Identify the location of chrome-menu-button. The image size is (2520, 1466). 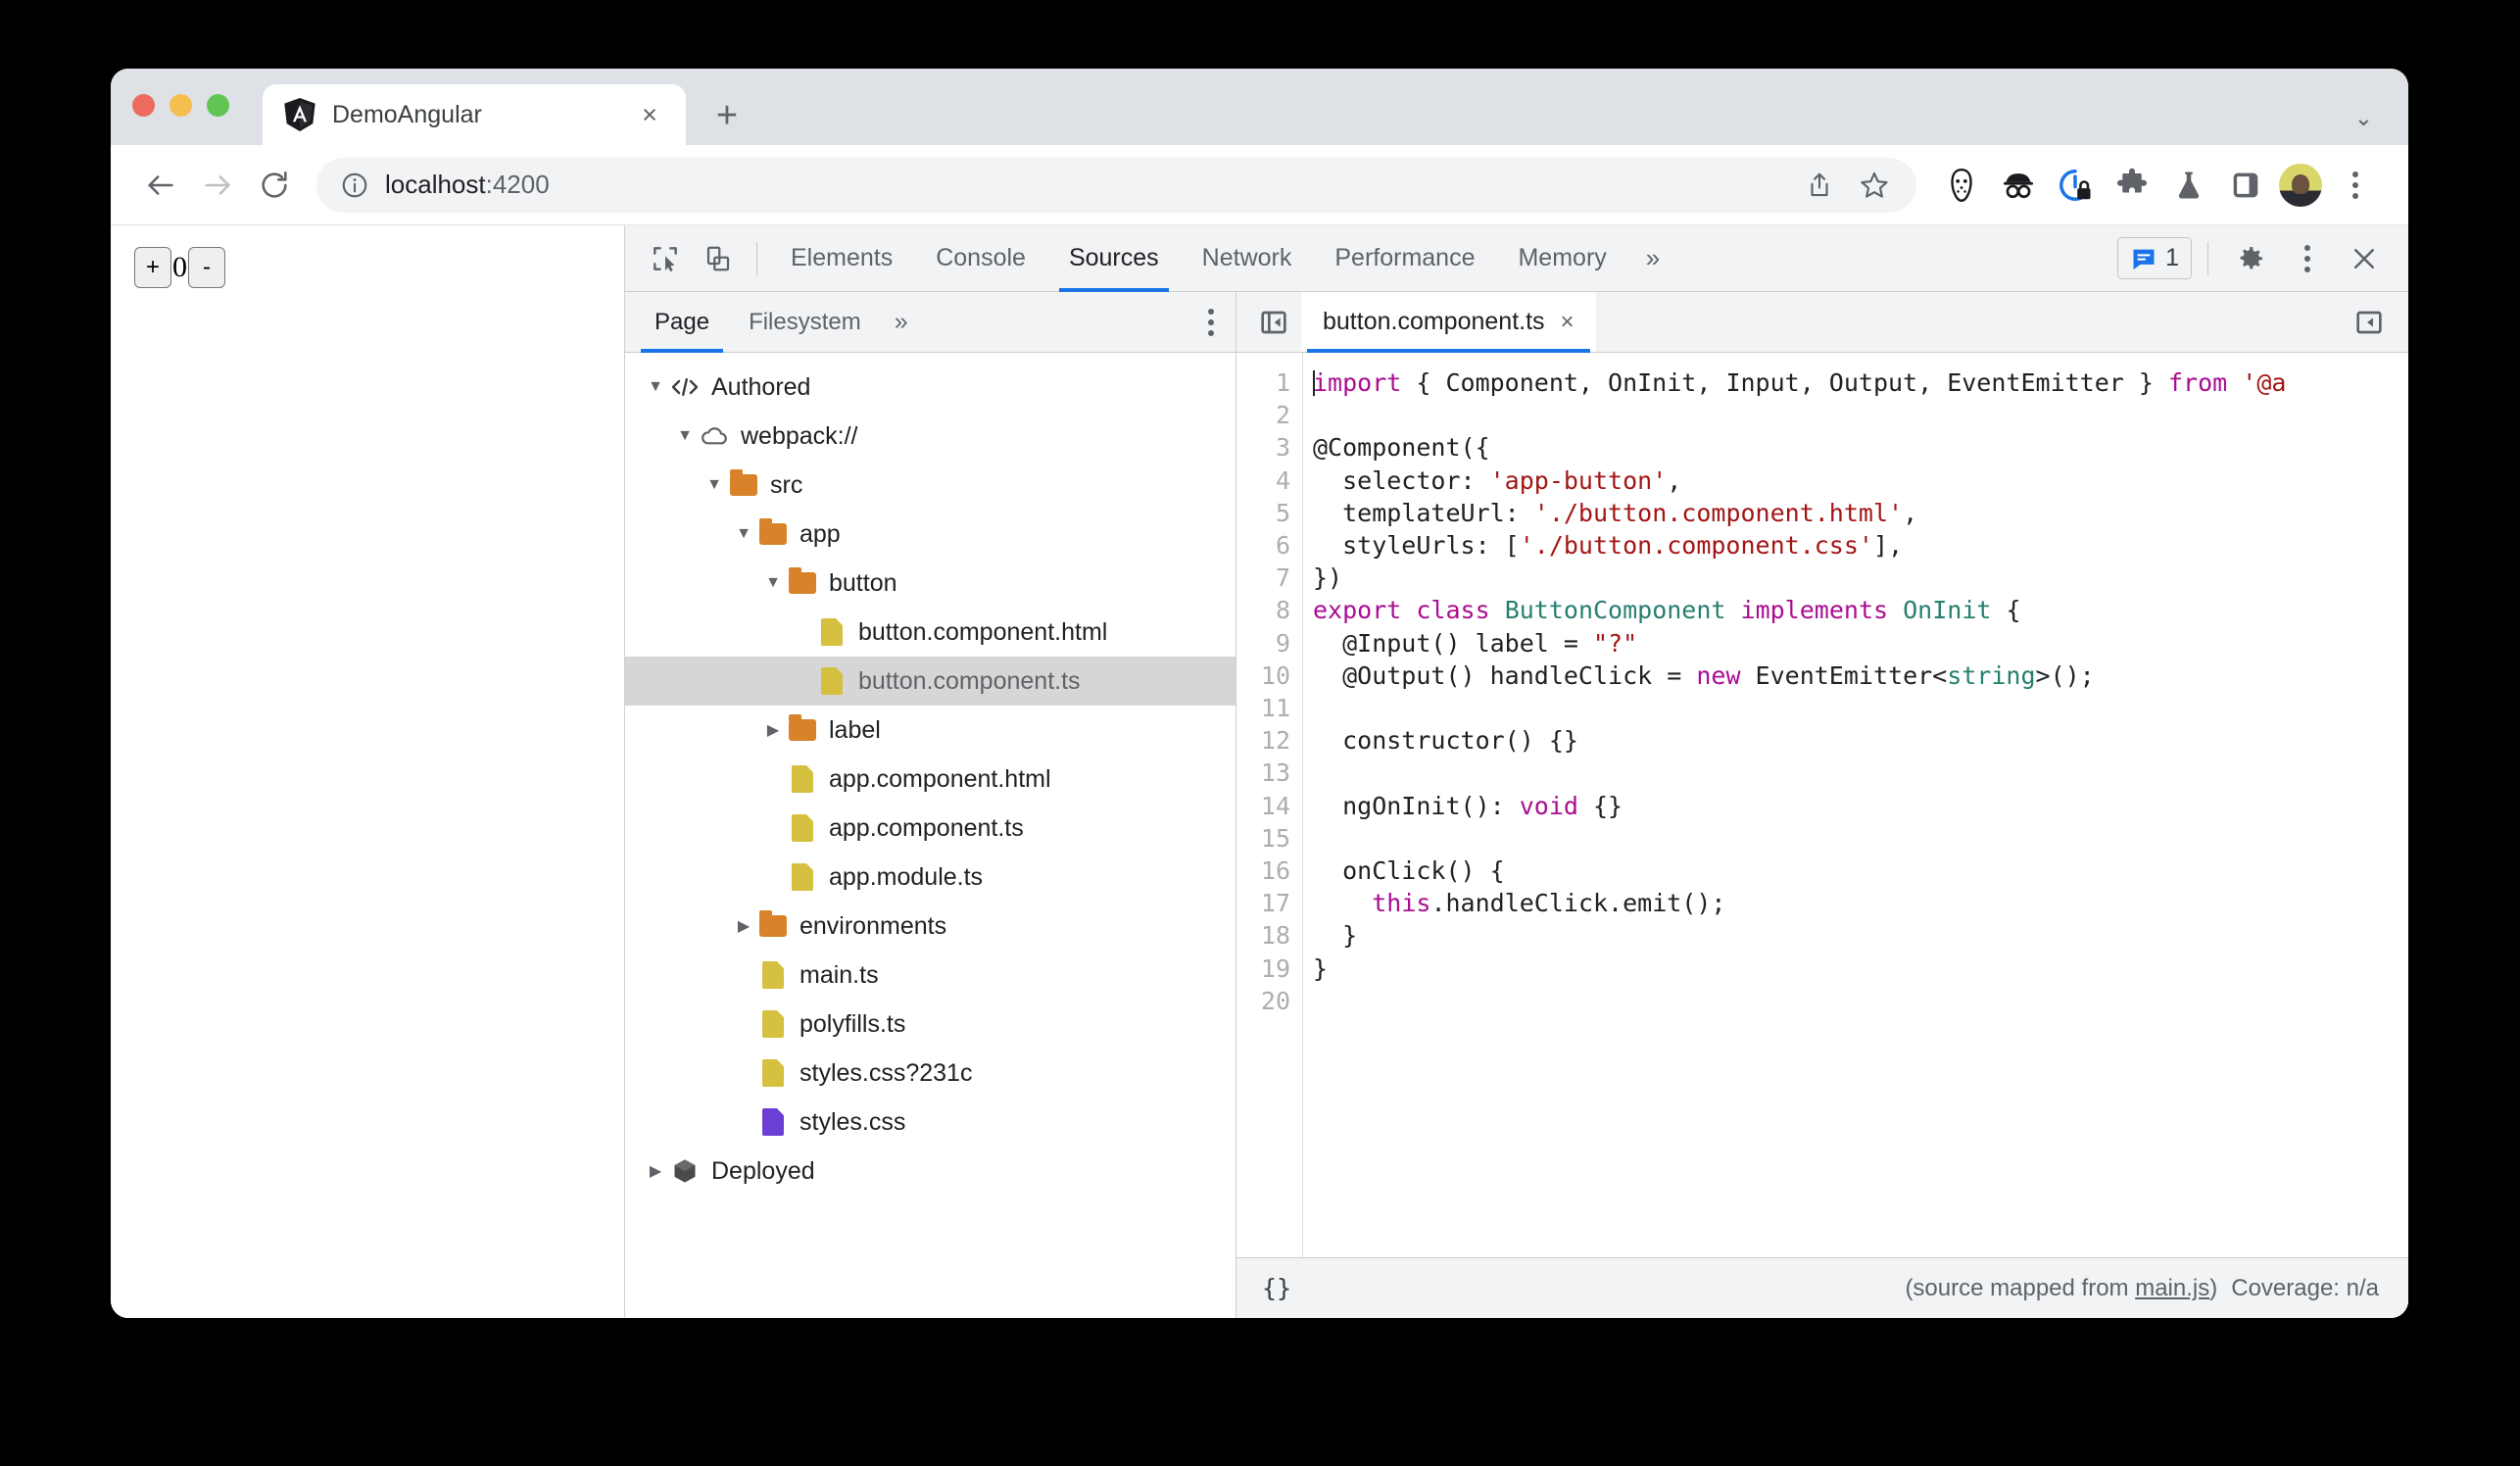
(2355, 186).